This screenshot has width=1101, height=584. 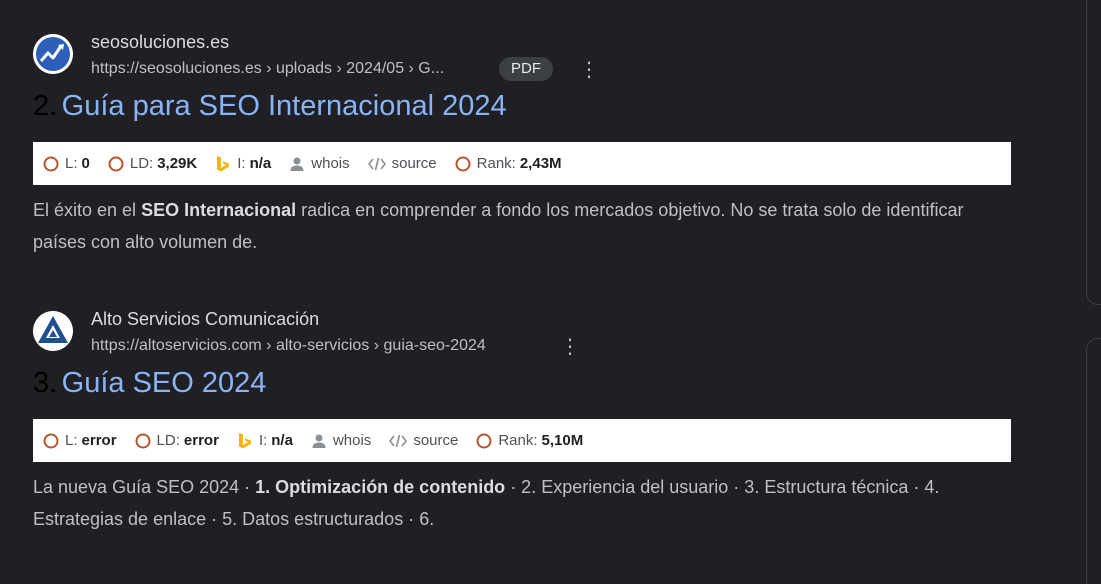 What do you see at coordinates (144, 487) in the screenshot?
I see `snippet-text: La nueva Guía SEO 2024 ·` at bounding box center [144, 487].